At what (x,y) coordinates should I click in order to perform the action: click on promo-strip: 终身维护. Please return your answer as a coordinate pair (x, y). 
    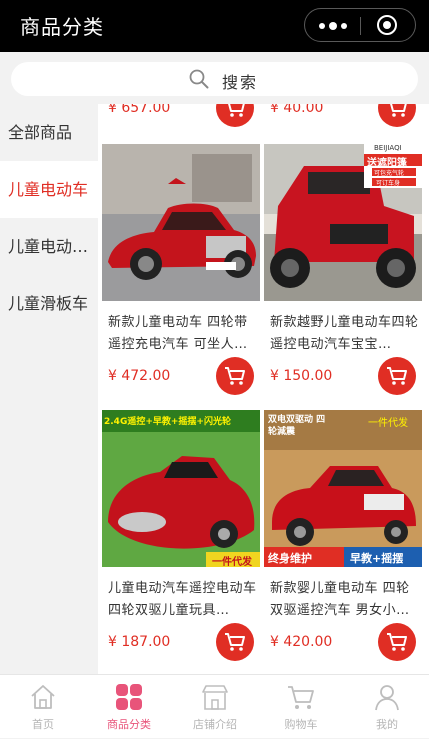
    Looking at the image, I should click on (290, 558).